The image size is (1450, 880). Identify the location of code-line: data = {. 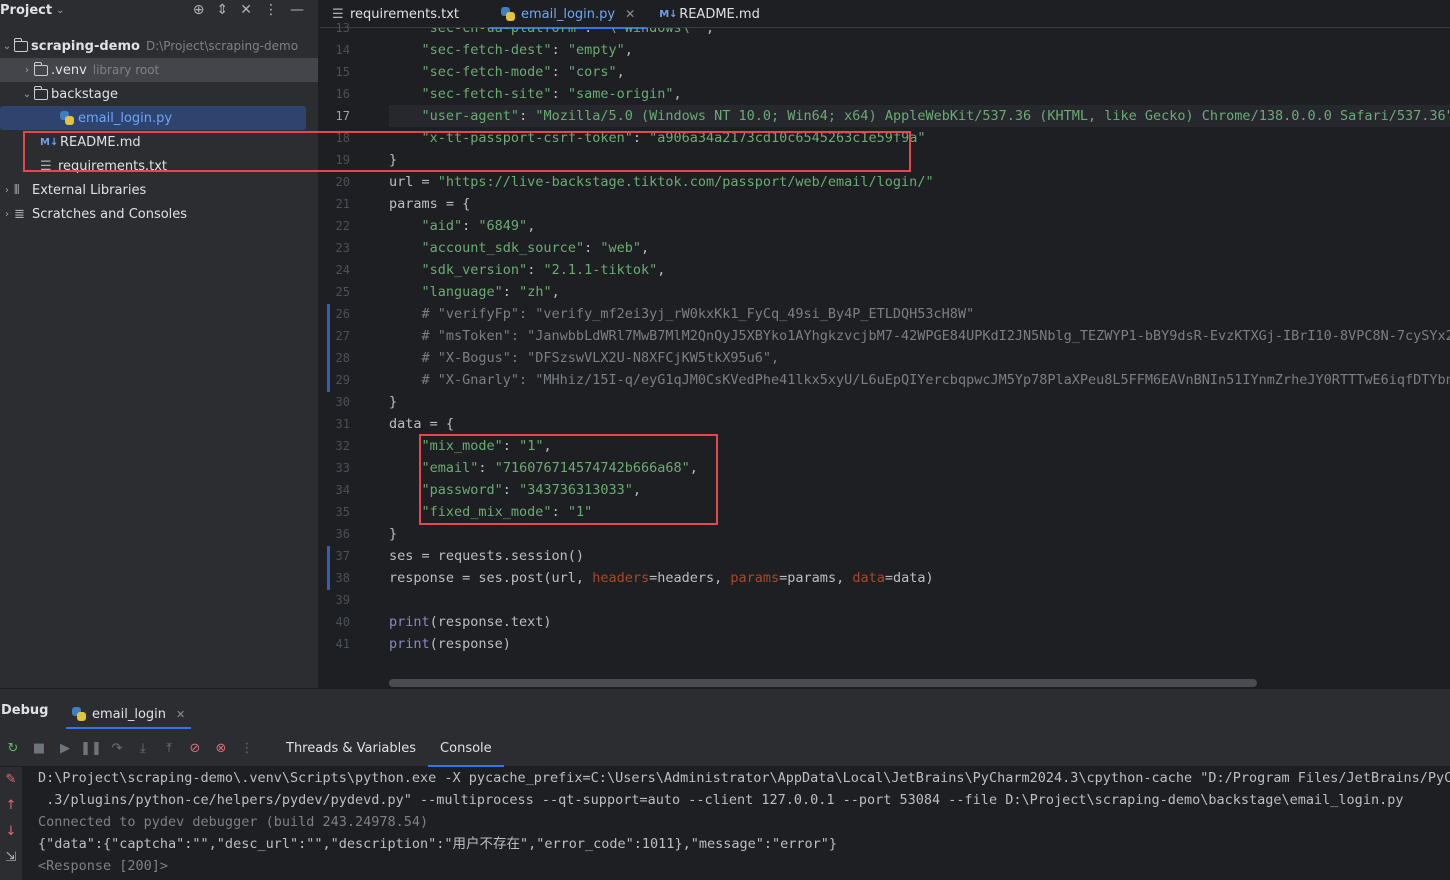
(421, 424).